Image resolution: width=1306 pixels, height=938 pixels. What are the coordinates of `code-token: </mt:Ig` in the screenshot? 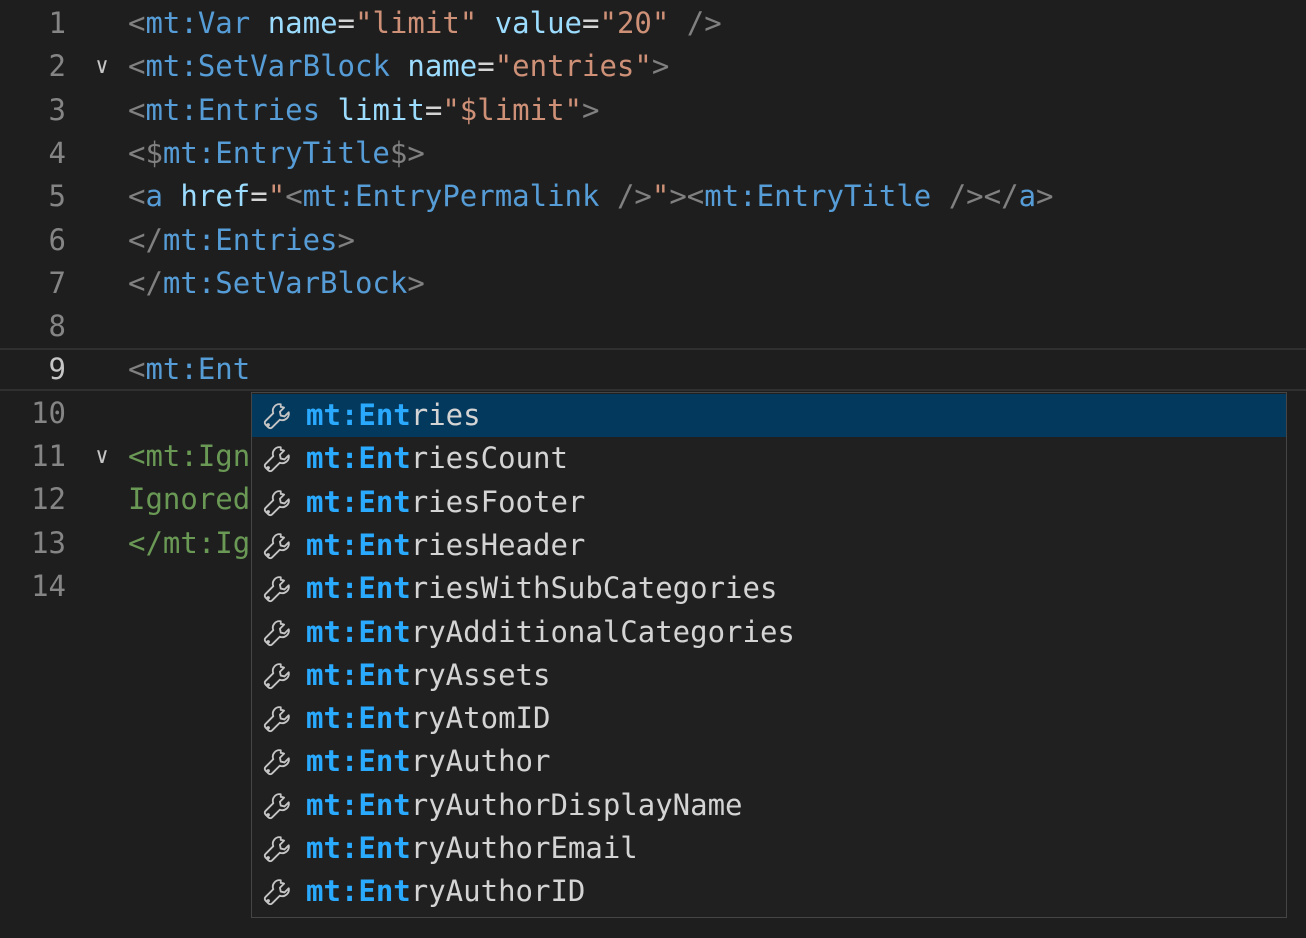 It's located at (189, 542).